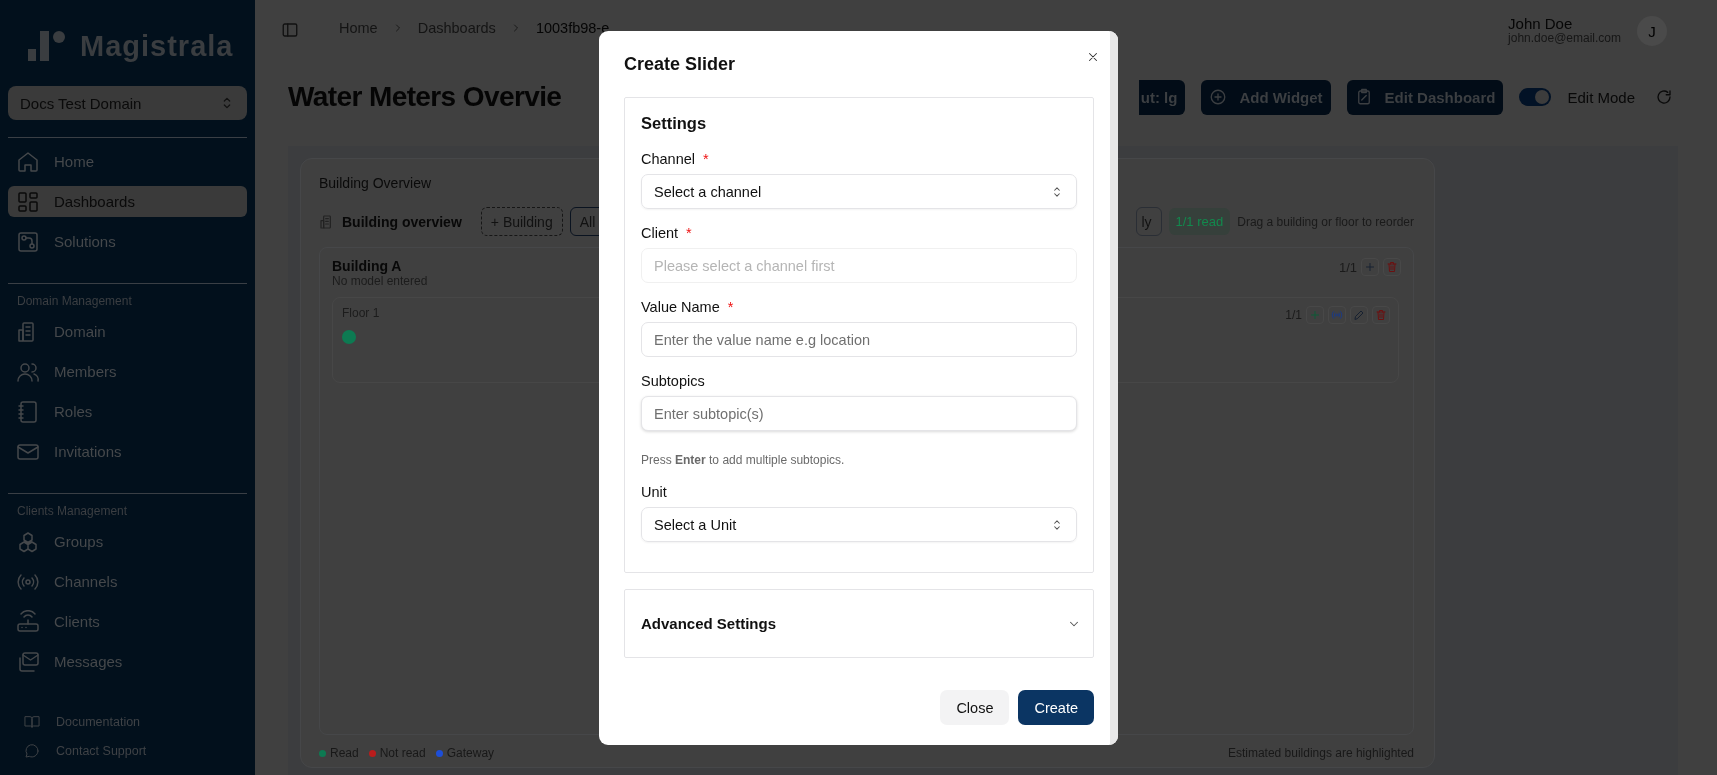  Describe the element at coordinates (572, 28) in the screenshot. I see `breadcrumb-link: 1003fb98-e` at that location.